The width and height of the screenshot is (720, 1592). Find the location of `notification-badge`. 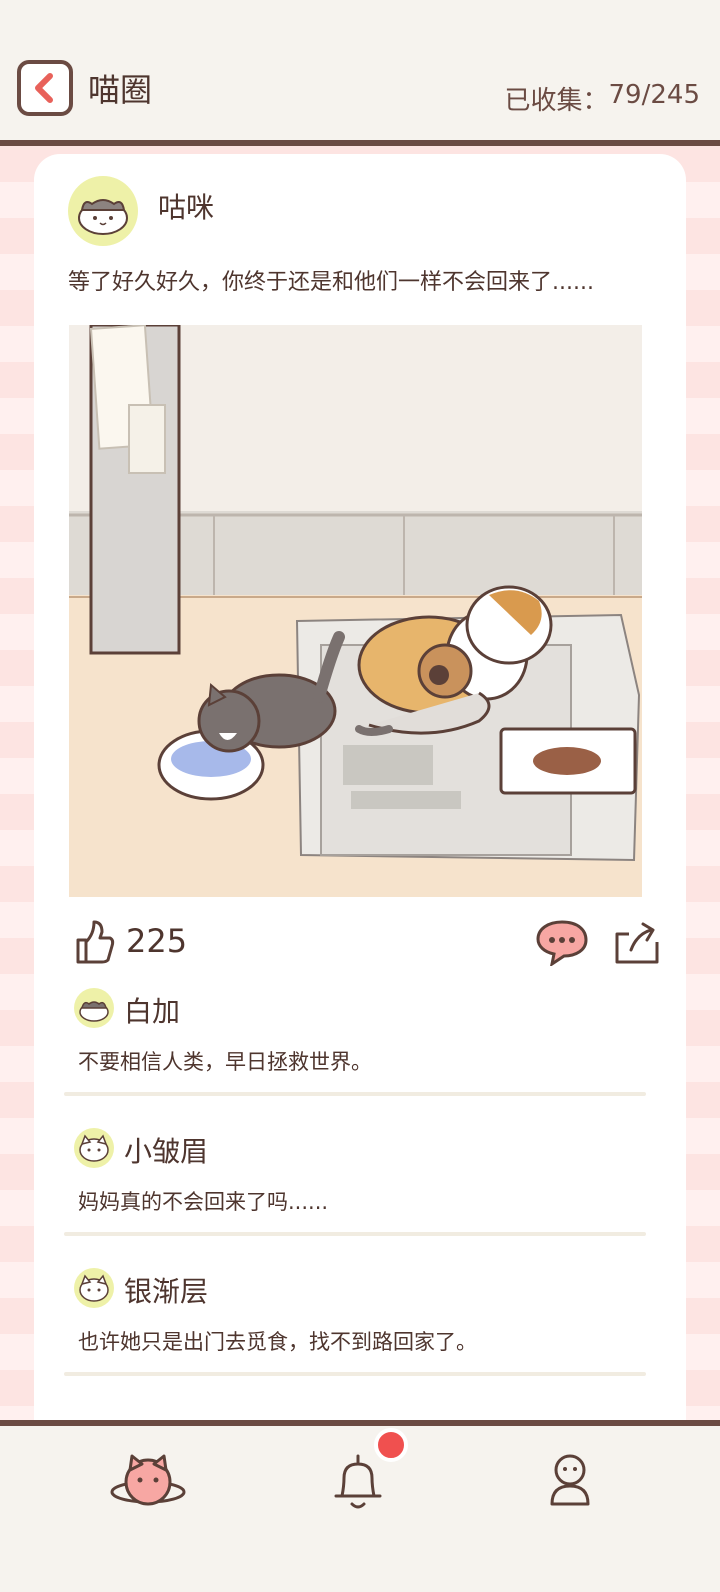

notification-badge is located at coordinates (391, 1445).